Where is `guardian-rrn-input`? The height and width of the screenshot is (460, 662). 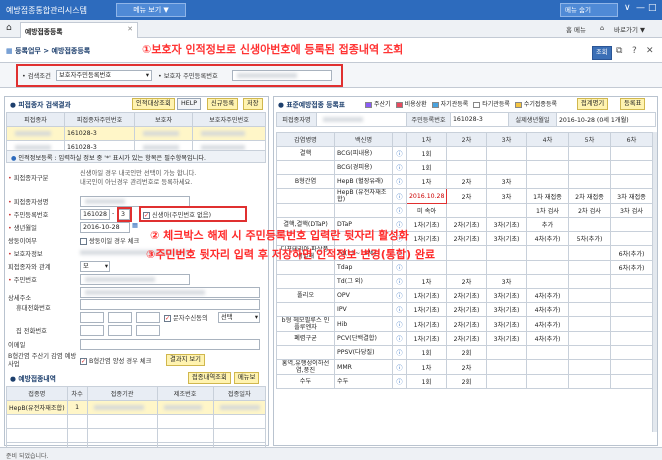 guardian-rrn-input is located at coordinates (282, 75).